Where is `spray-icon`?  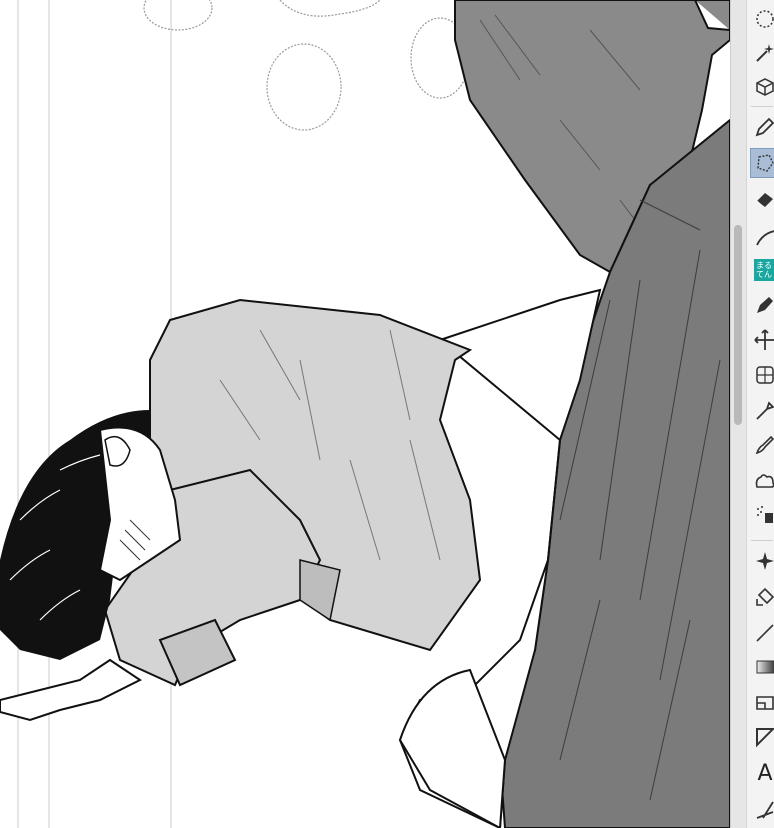
spray-icon is located at coordinates (762, 515).